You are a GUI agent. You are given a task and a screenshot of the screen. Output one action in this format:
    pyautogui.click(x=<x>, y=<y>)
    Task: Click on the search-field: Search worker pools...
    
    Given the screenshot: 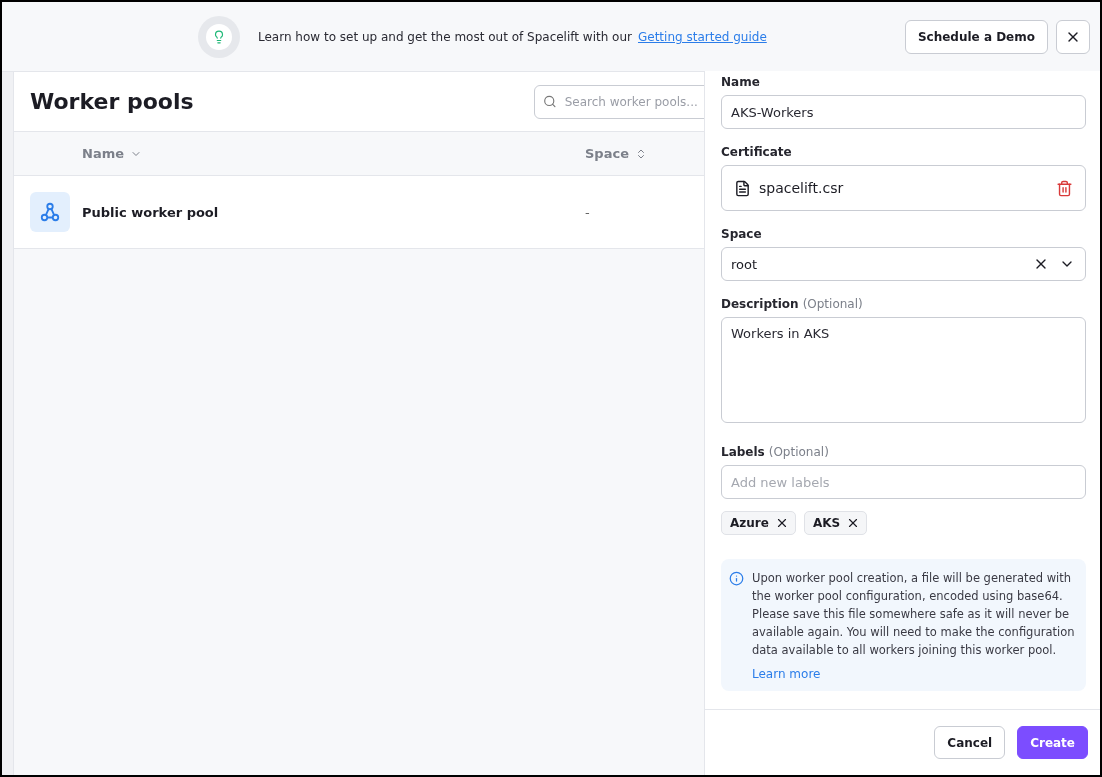 What is the action you would take?
    pyautogui.click(x=619, y=101)
    